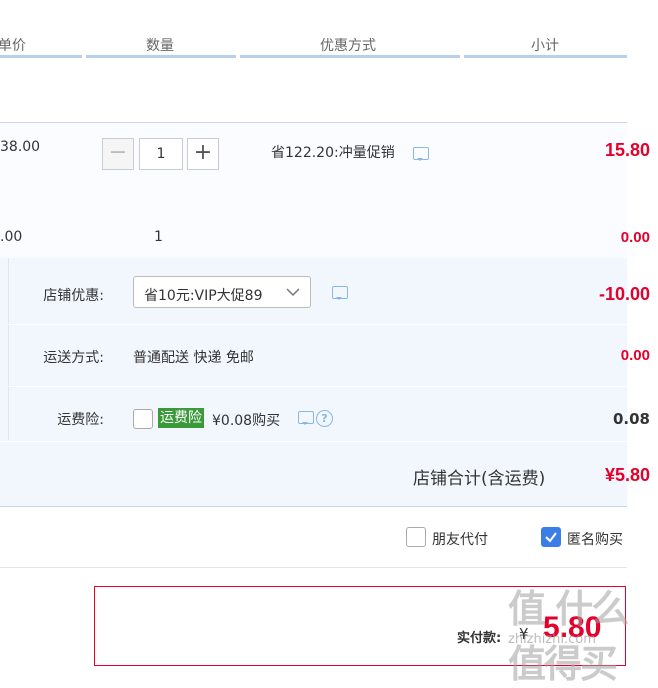  I want to click on column-header: 单价 数量 优惠方式 小计, so click(313, 29).